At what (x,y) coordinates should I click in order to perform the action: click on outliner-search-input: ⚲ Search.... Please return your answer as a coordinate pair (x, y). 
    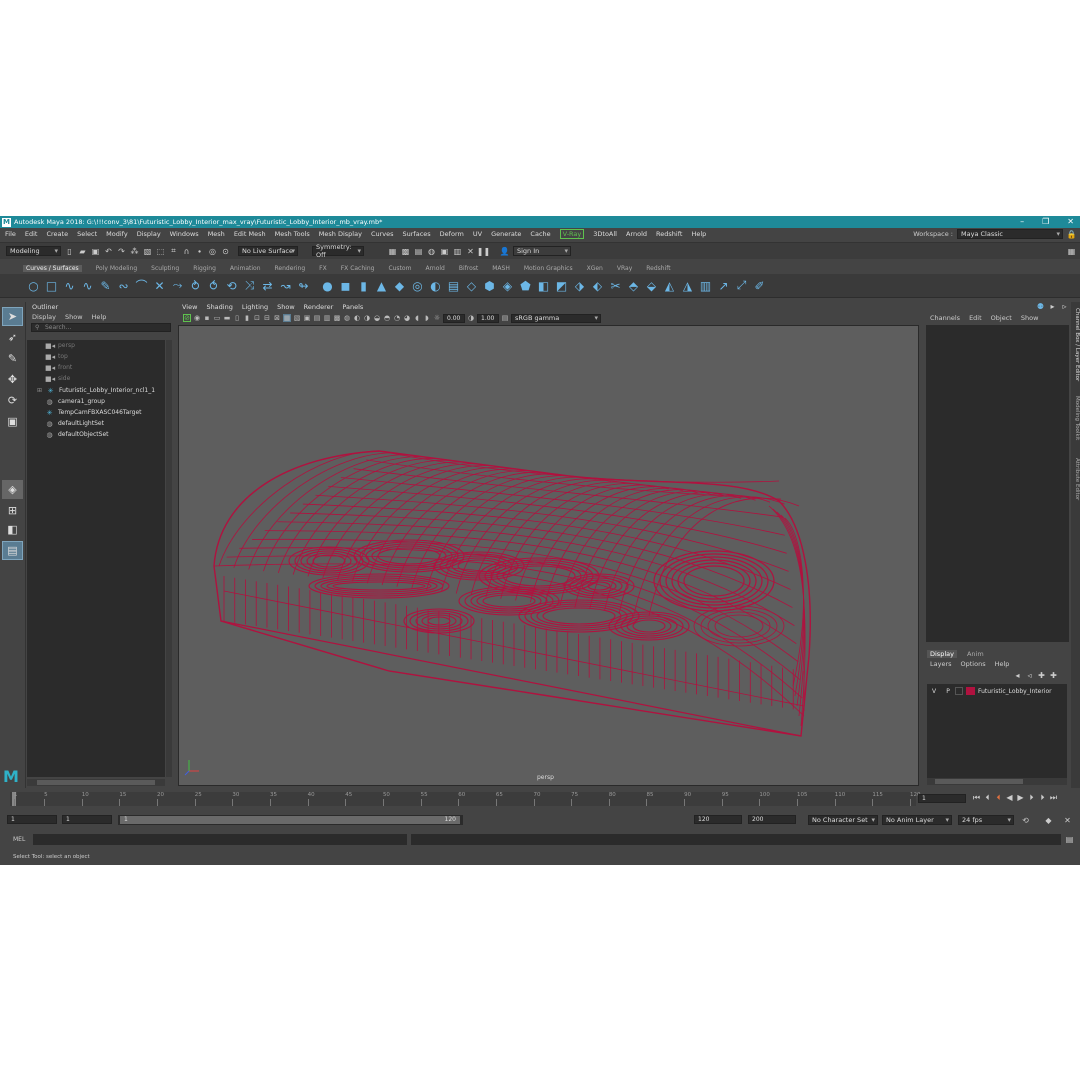
    Looking at the image, I should click on (101, 327).